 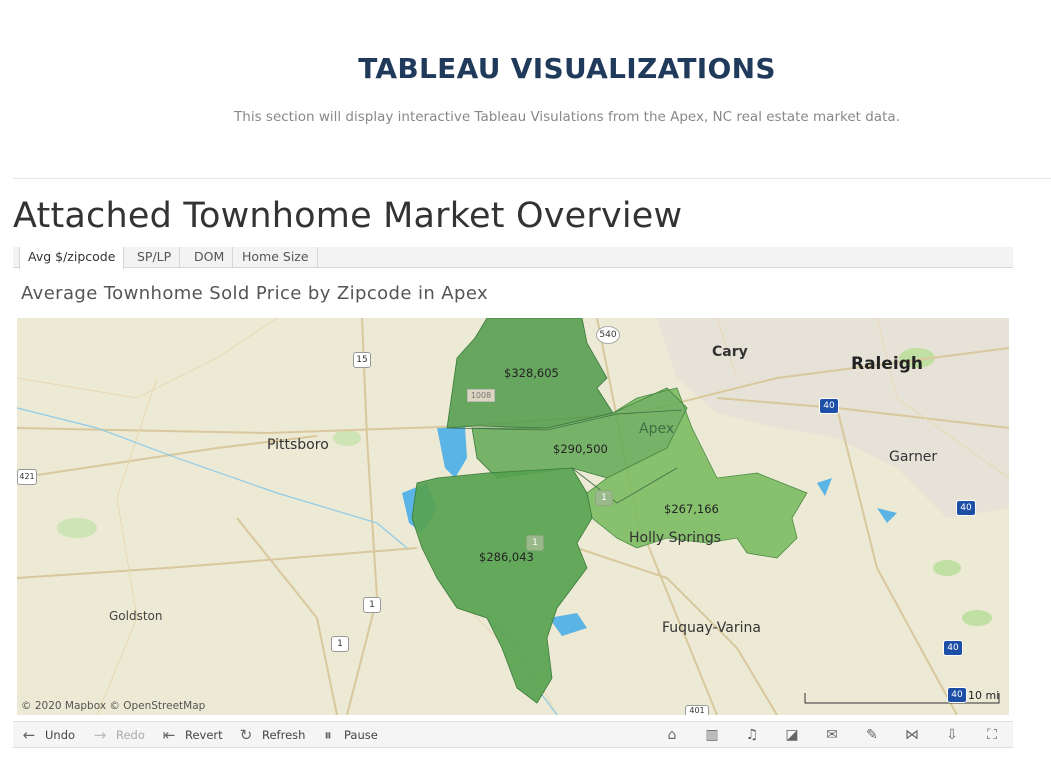 What do you see at coordinates (27, 477) in the screenshot?
I see `road-shield-421: 421` at bounding box center [27, 477].